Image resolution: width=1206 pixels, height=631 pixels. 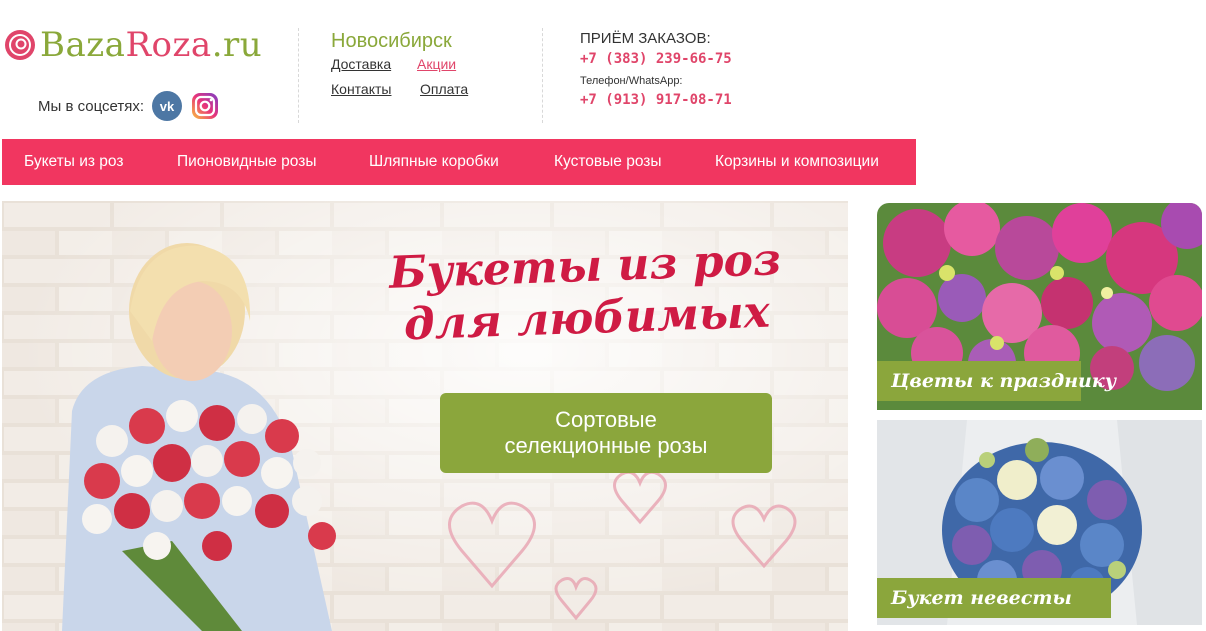 I want to click on menu-item-spray-roses: Кустовые розы, so click(x=608, y=162).